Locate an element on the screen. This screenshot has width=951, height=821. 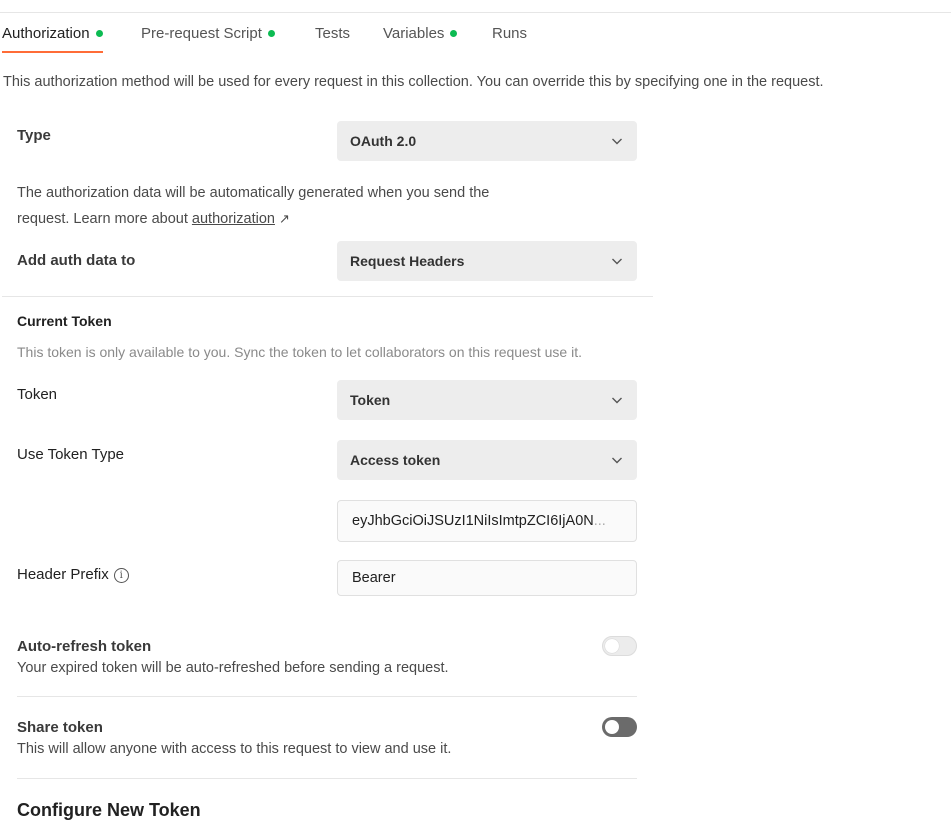
header-prefix-input: Bearer is located at coordinates (487, 578).